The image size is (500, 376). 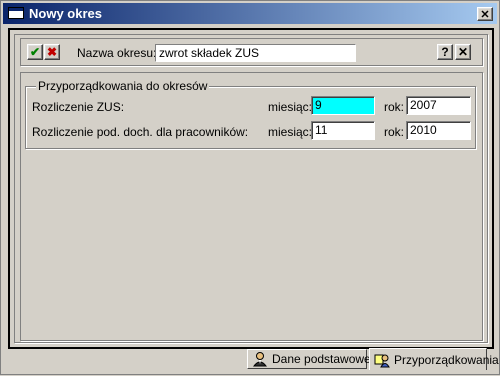 I want to click on help-icon: ?, so click(x=445, y=52).